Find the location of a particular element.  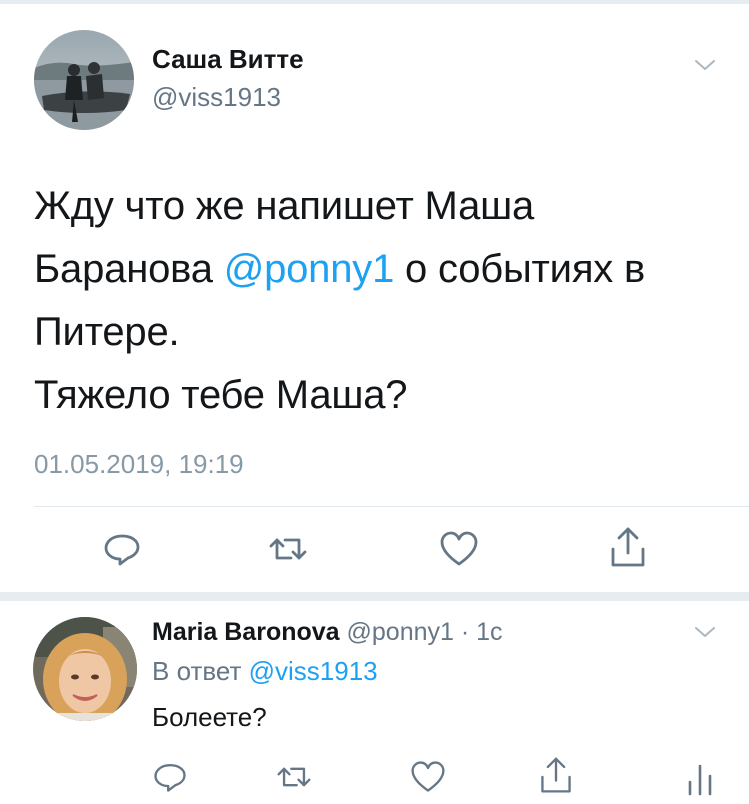

stats-button is located at coordinates (700, 777).